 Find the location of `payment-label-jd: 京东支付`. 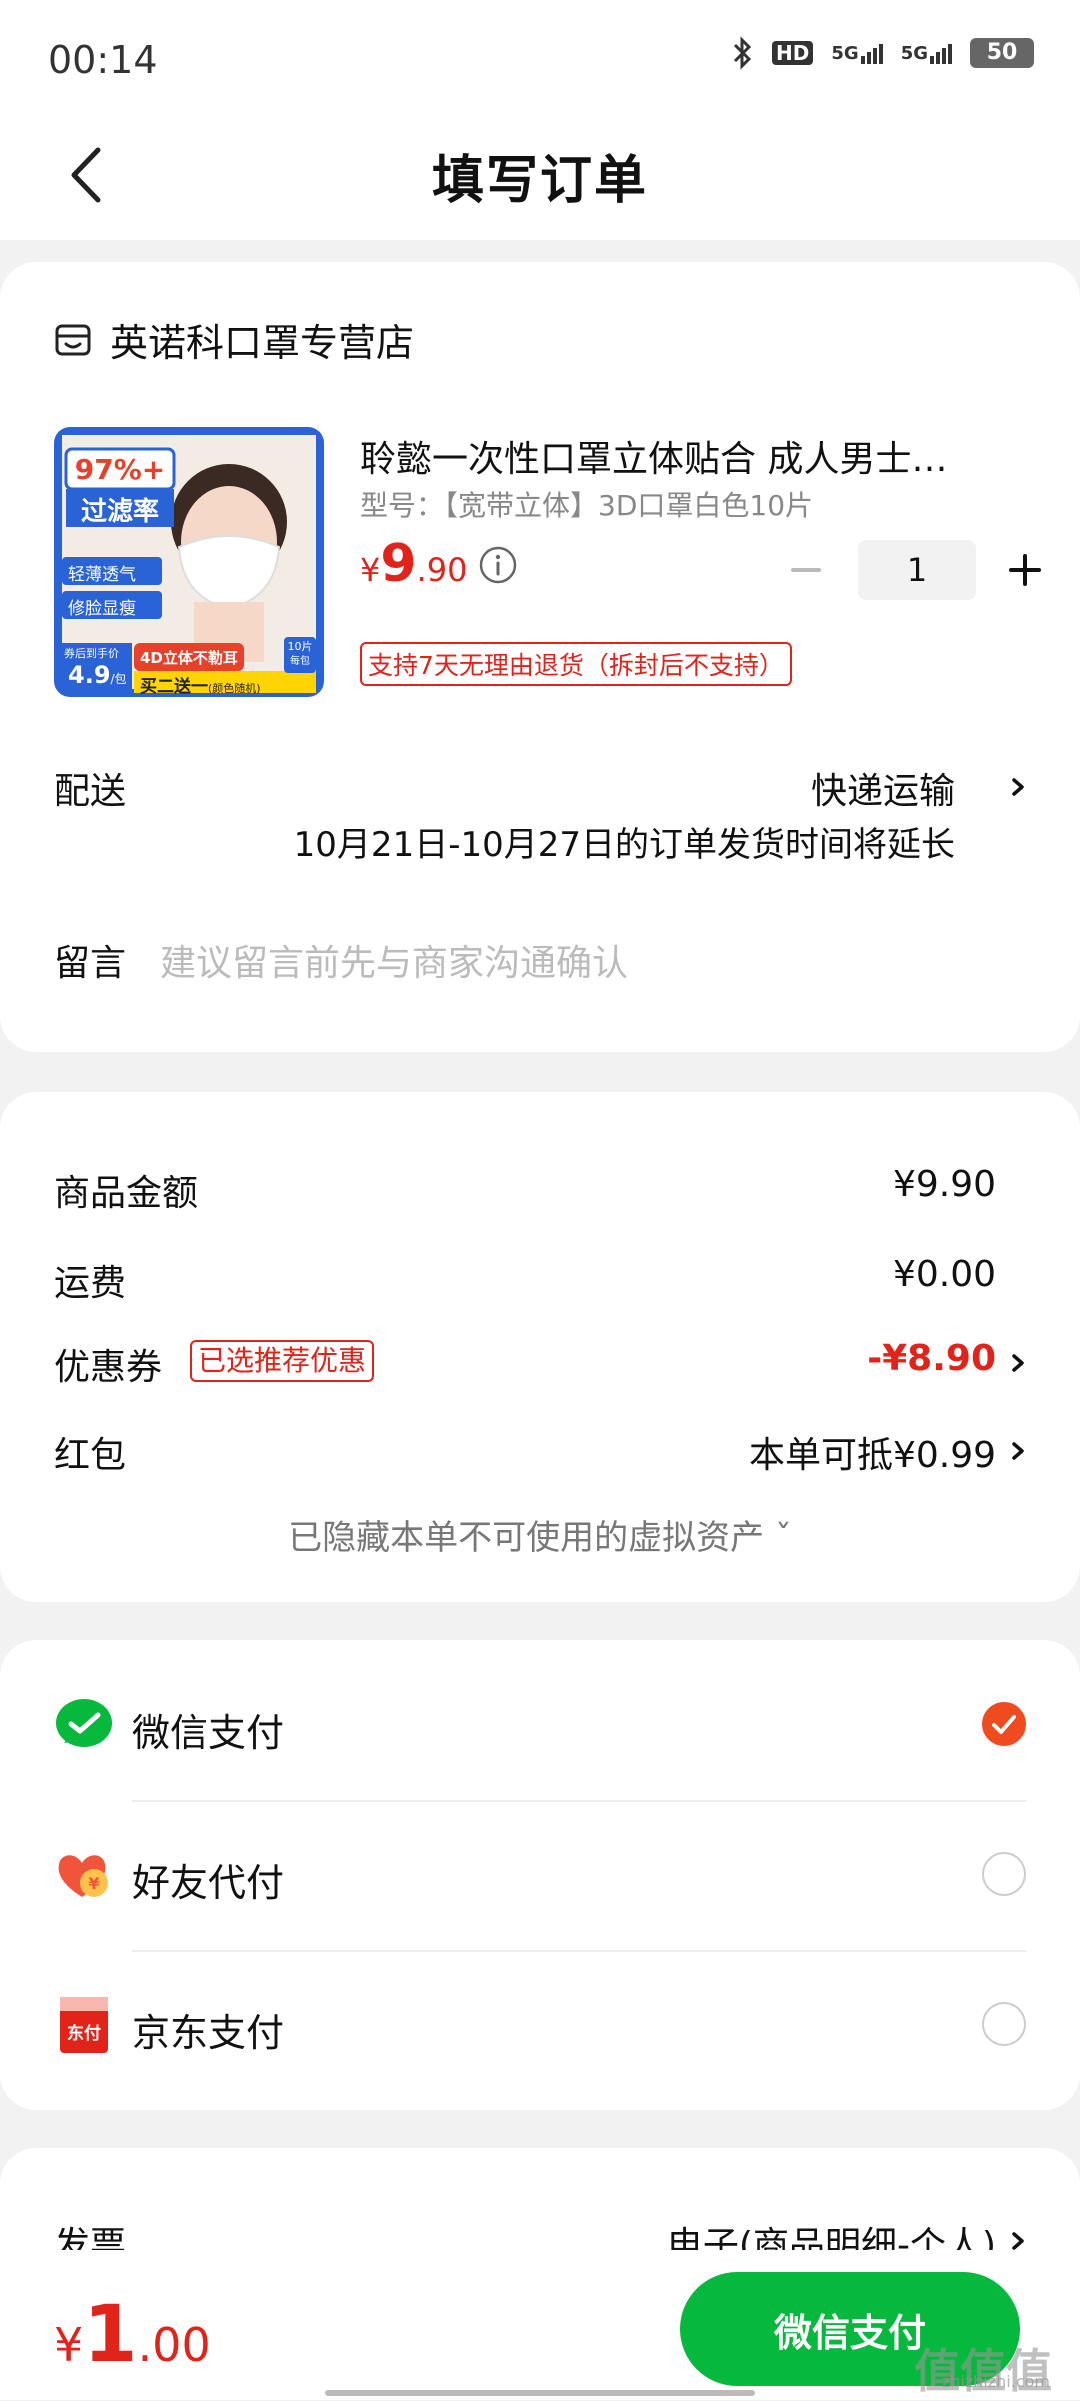

payment-label-jd: 京东支付 is located at coordinates (208, 2033).